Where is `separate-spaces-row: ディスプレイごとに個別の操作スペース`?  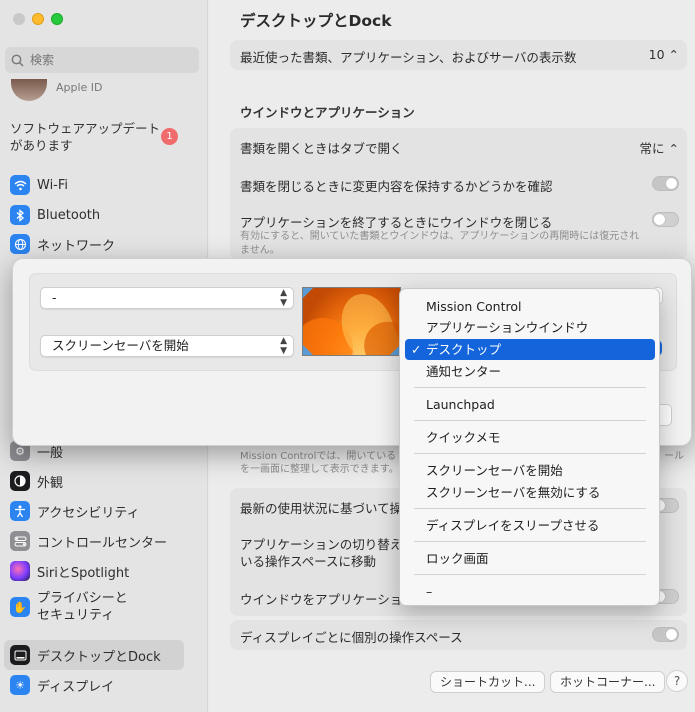 separate-spaces-row: ディスプレイごとに個別の操作スペース is located at coordinates (458, 635).